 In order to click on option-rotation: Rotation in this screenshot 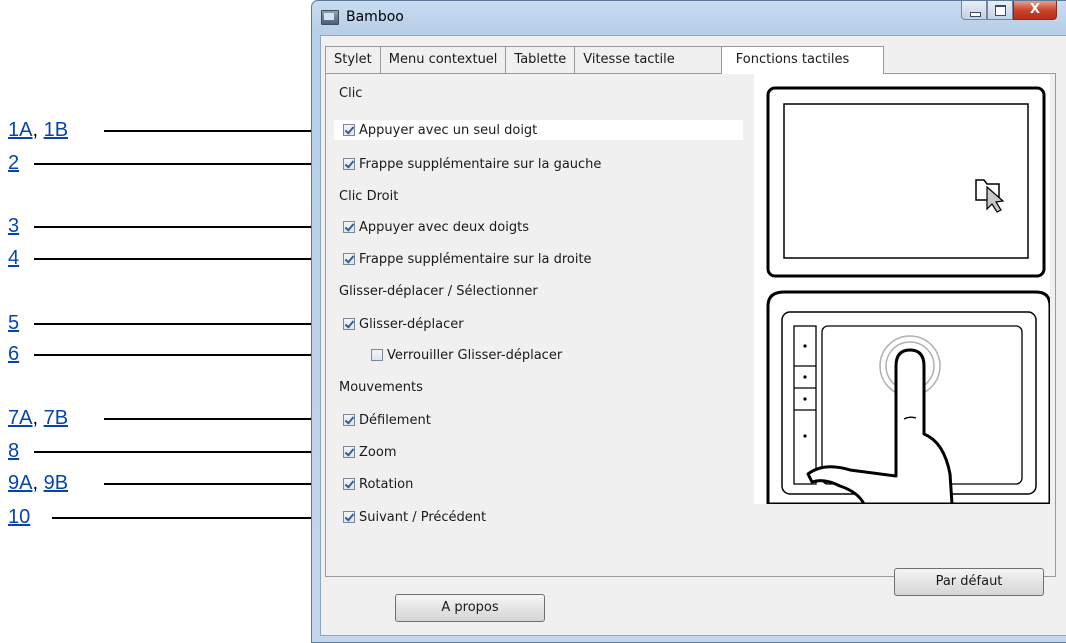, I will do `click(378, 484)`.